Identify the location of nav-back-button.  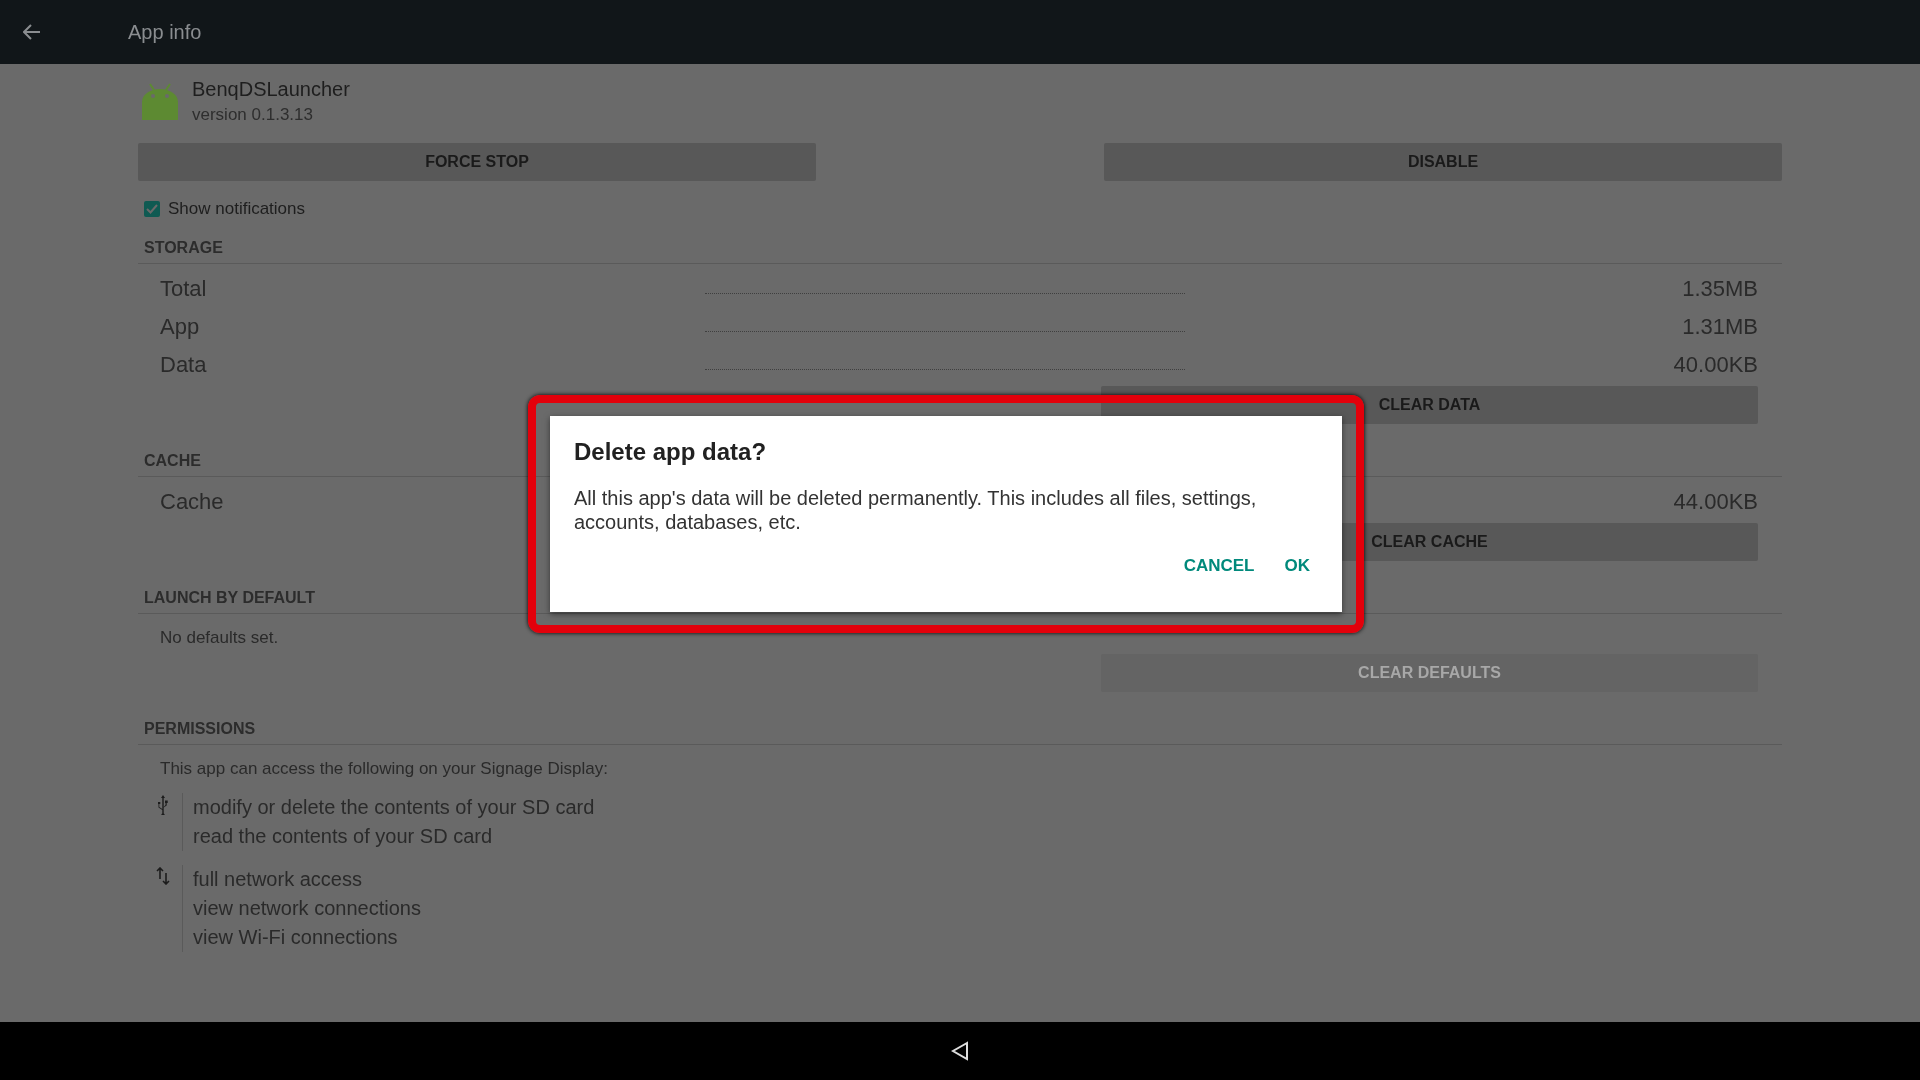
(960, 1051).